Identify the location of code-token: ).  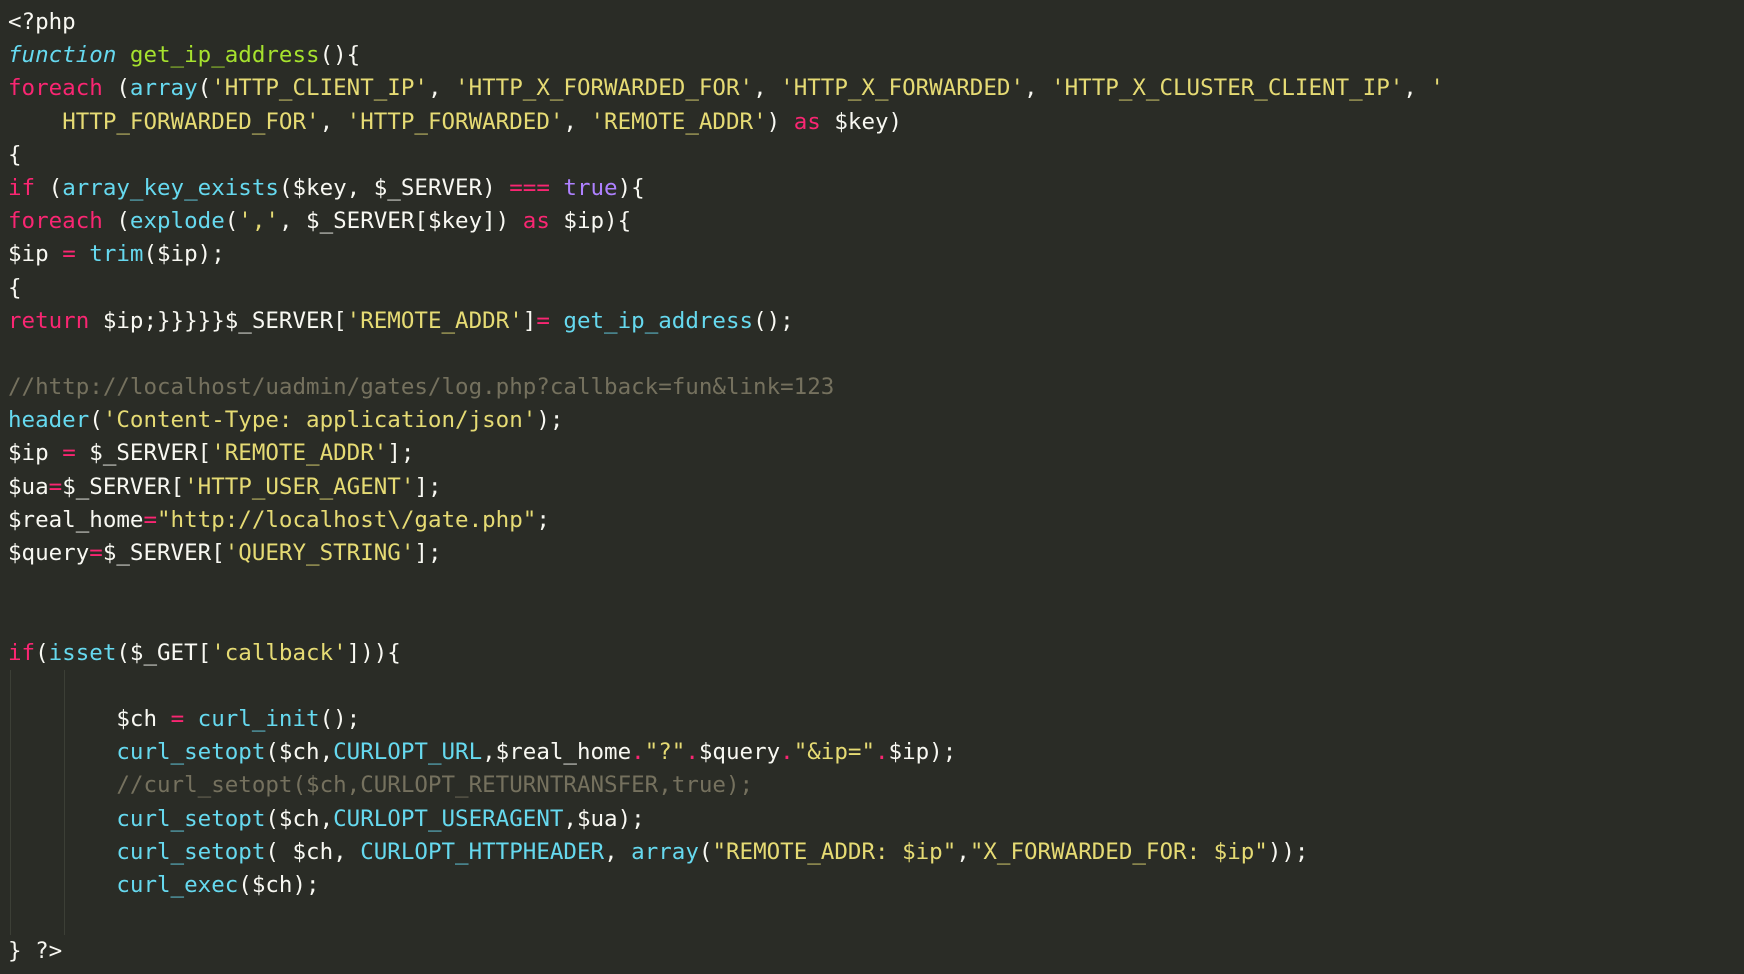
(780, 121).